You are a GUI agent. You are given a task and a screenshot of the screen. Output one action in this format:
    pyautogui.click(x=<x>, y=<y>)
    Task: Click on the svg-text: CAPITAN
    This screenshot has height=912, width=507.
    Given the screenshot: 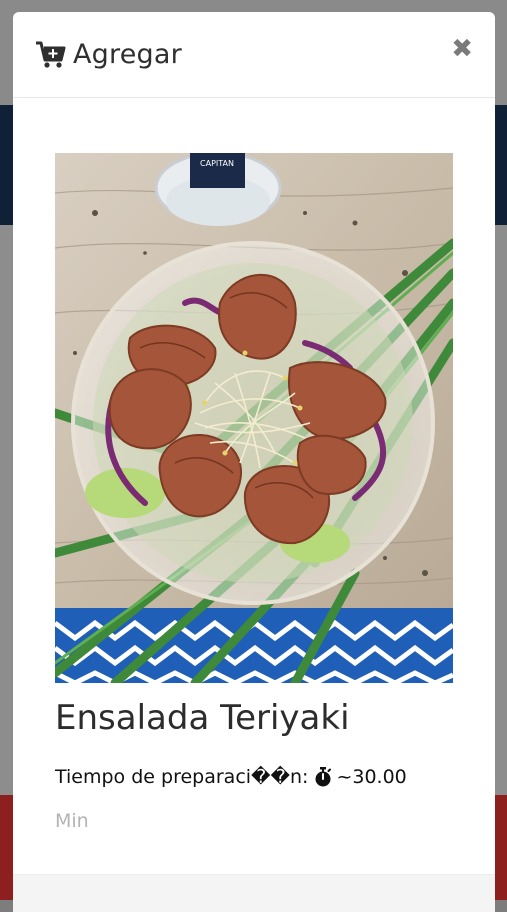 What is the action you would take?
    pyautogui.click(x=217, y=163)
    